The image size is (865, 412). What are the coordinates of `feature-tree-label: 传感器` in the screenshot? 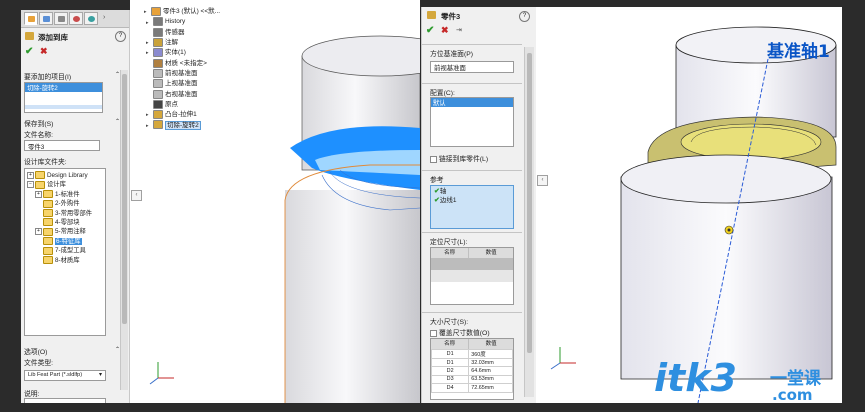 It's located at (175, 32).